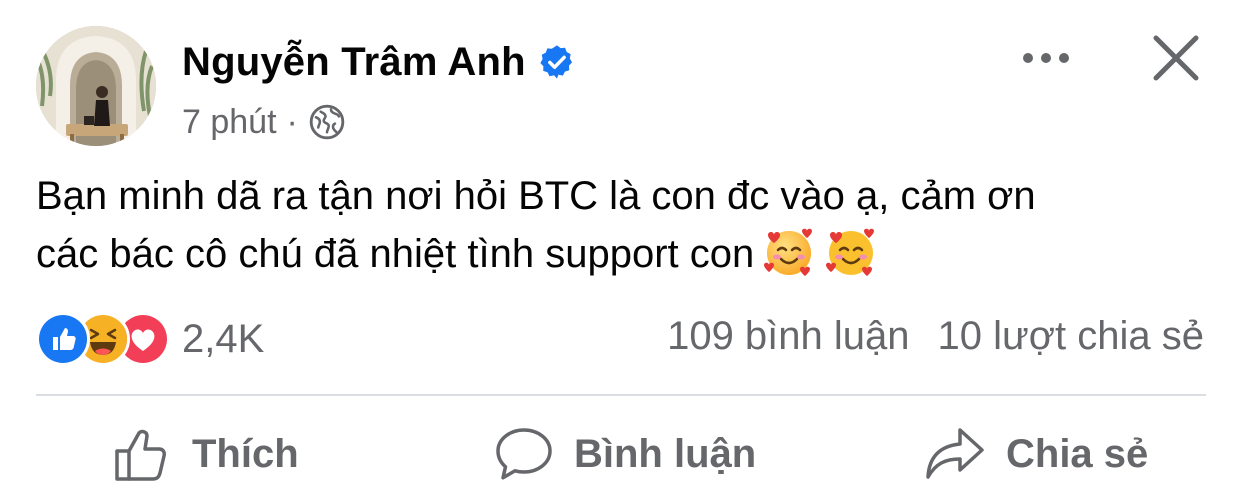 This screenshot has height=502, width=1242. Describe the element at coordinates (140, 455) in the screenshot. I see `thumbs-up-outline-icon` at that location.